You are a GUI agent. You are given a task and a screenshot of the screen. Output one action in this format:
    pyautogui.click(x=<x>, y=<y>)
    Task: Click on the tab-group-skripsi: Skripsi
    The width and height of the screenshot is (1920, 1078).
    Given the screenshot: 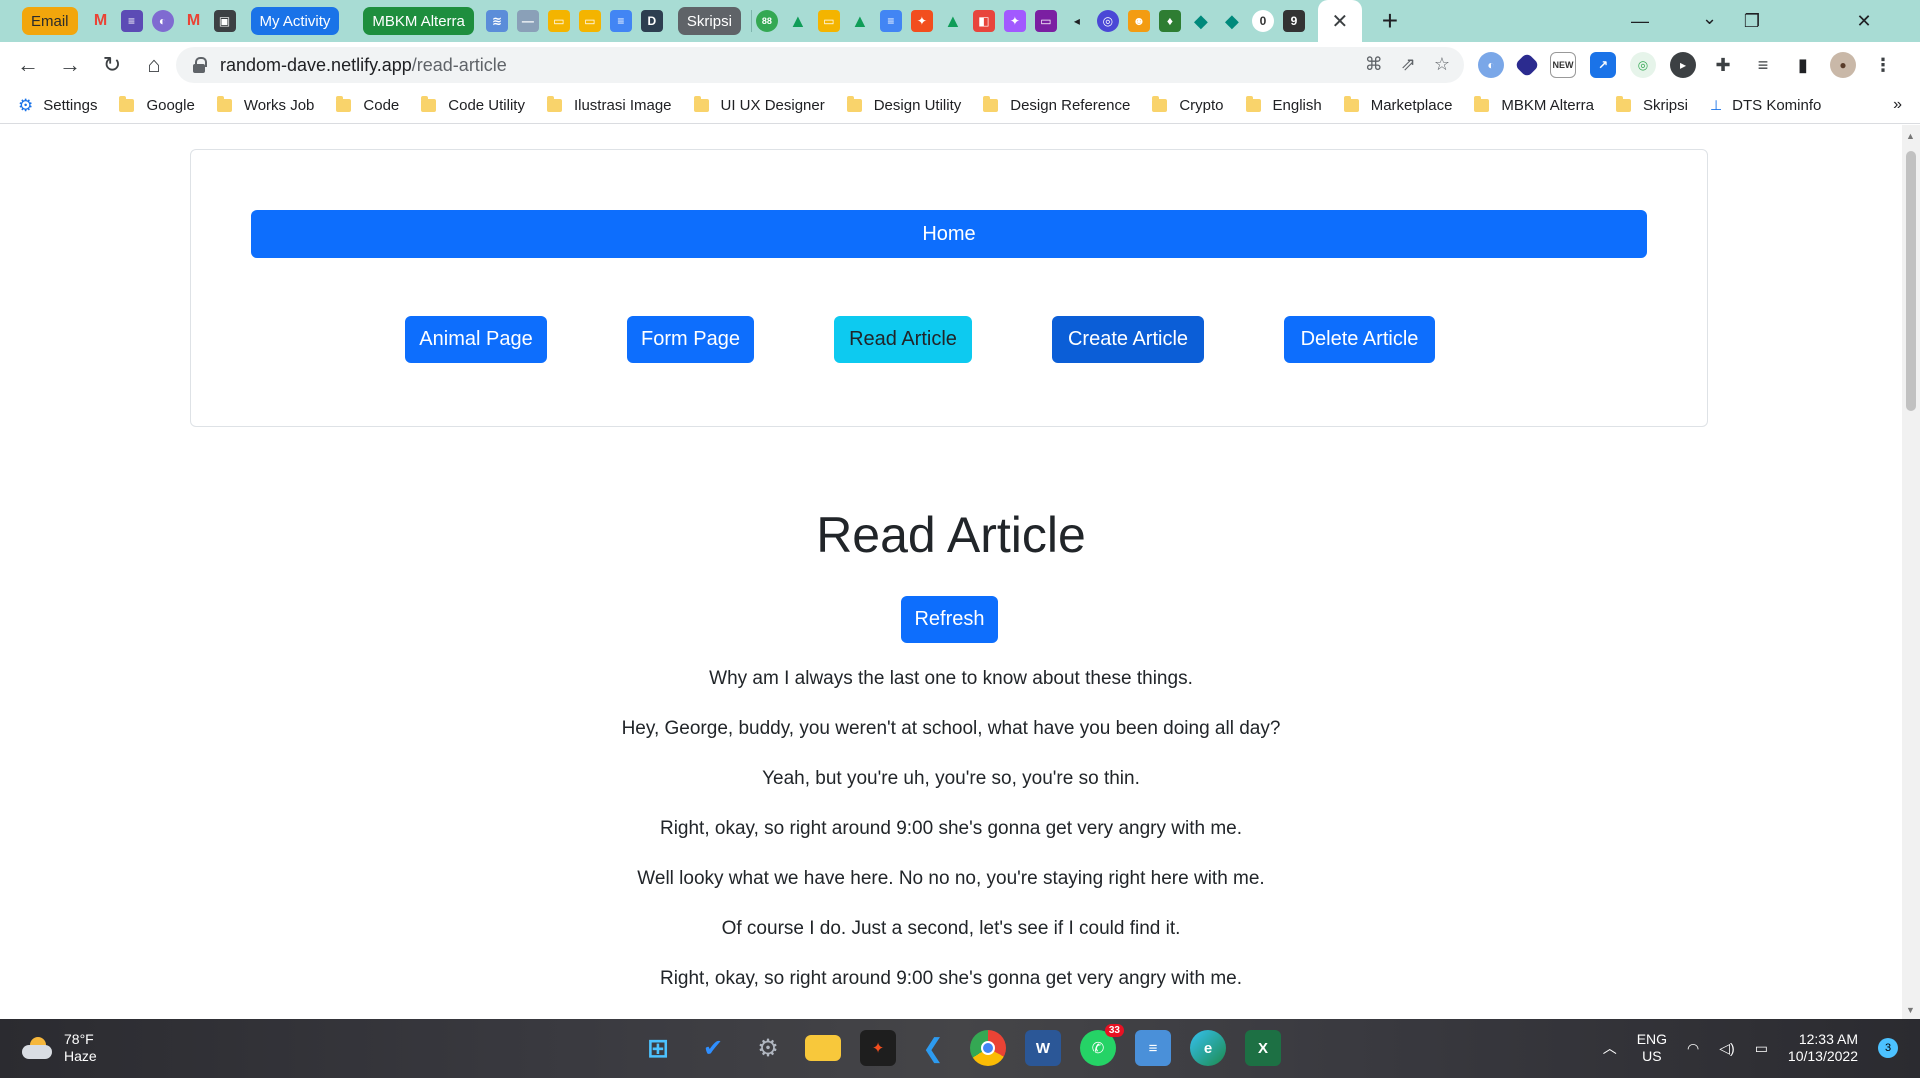 What is the action you would take?
    pyautogui.click(x=709, y=21)
    